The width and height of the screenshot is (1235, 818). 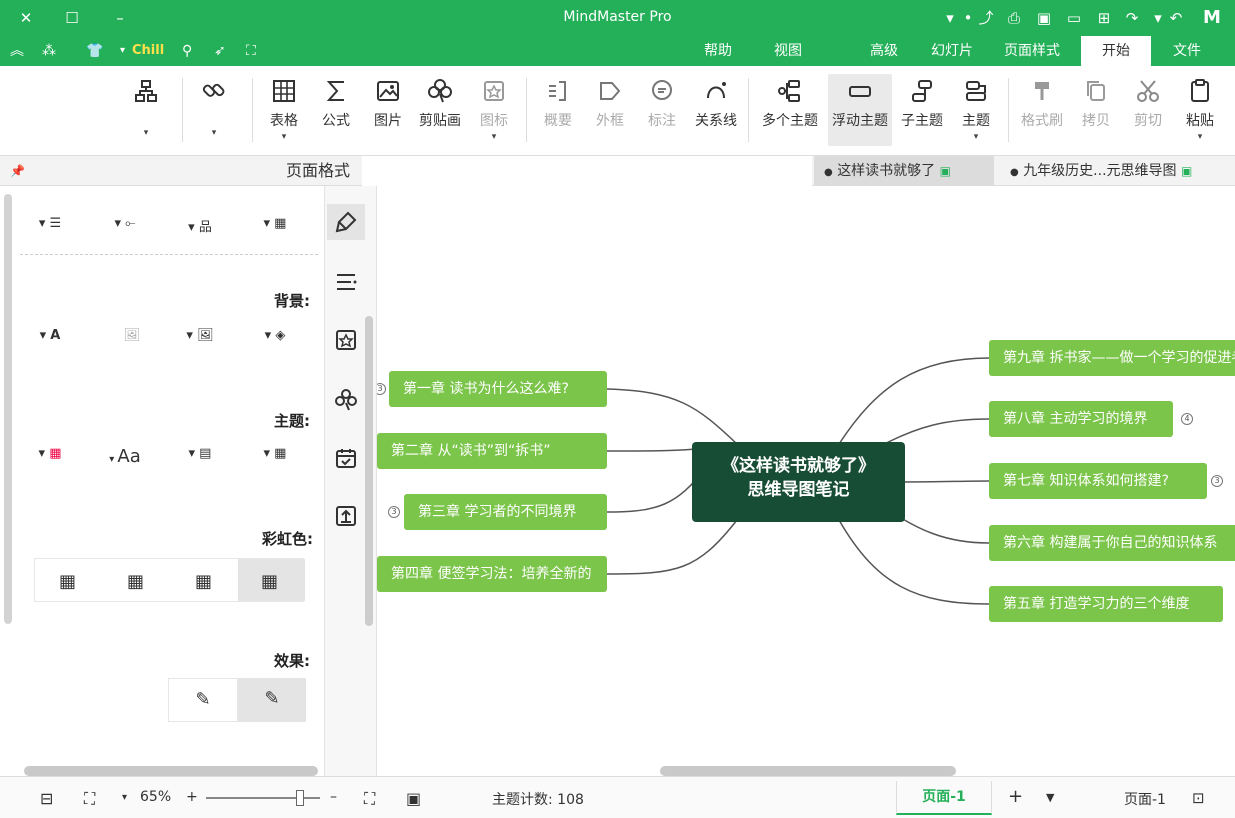 What do you see at coordinates (94, 51) in the screenshot?
I see `shirt-icon: 👕` at bounding box center [94, 51].